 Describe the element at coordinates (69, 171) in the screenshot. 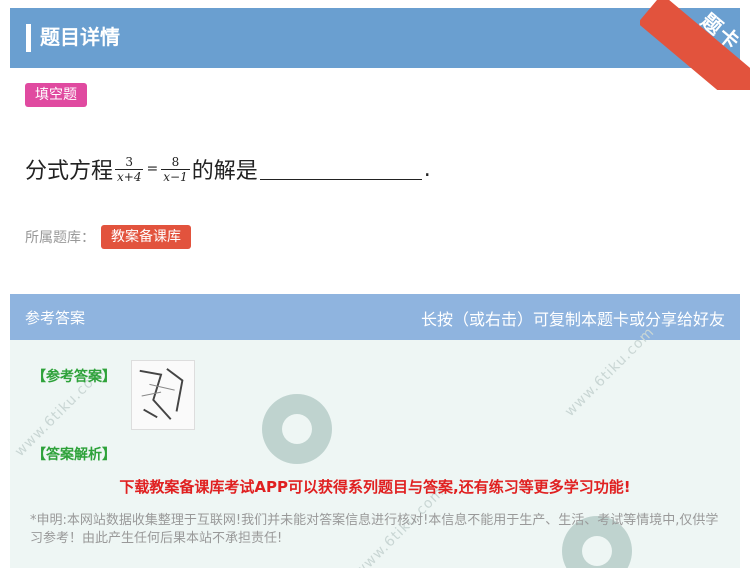

I see `question-prefix: 分式方程` at that location.